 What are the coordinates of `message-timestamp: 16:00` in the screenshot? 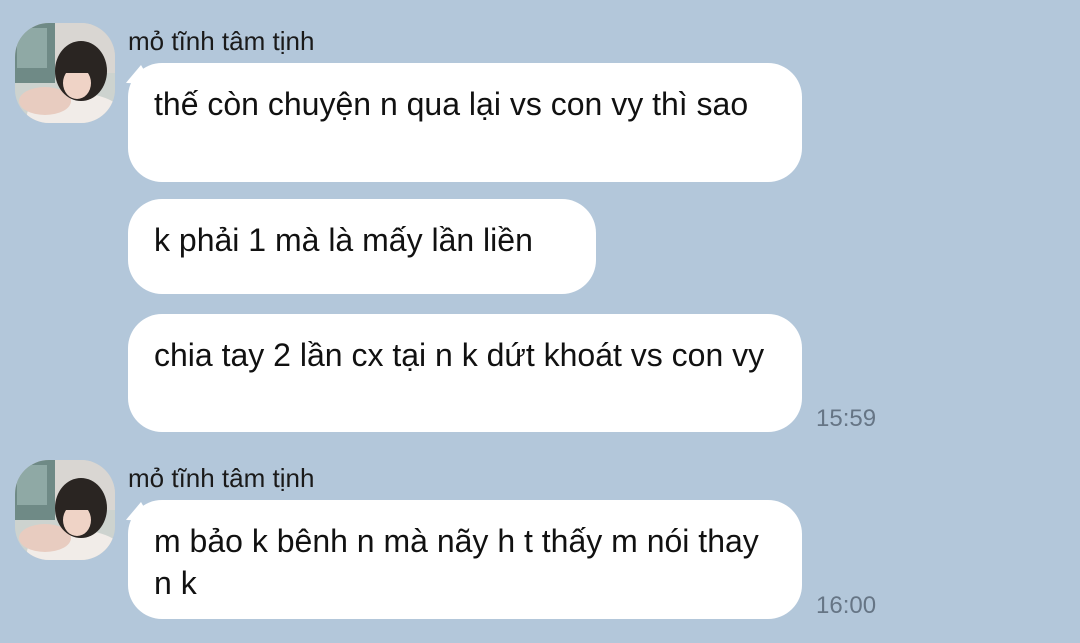 It's located at (846, 605).